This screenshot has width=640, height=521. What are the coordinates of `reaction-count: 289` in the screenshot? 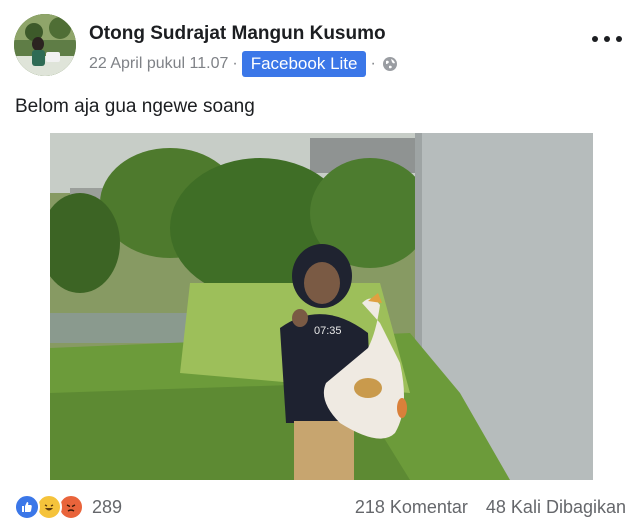 It's located at (107, 507).